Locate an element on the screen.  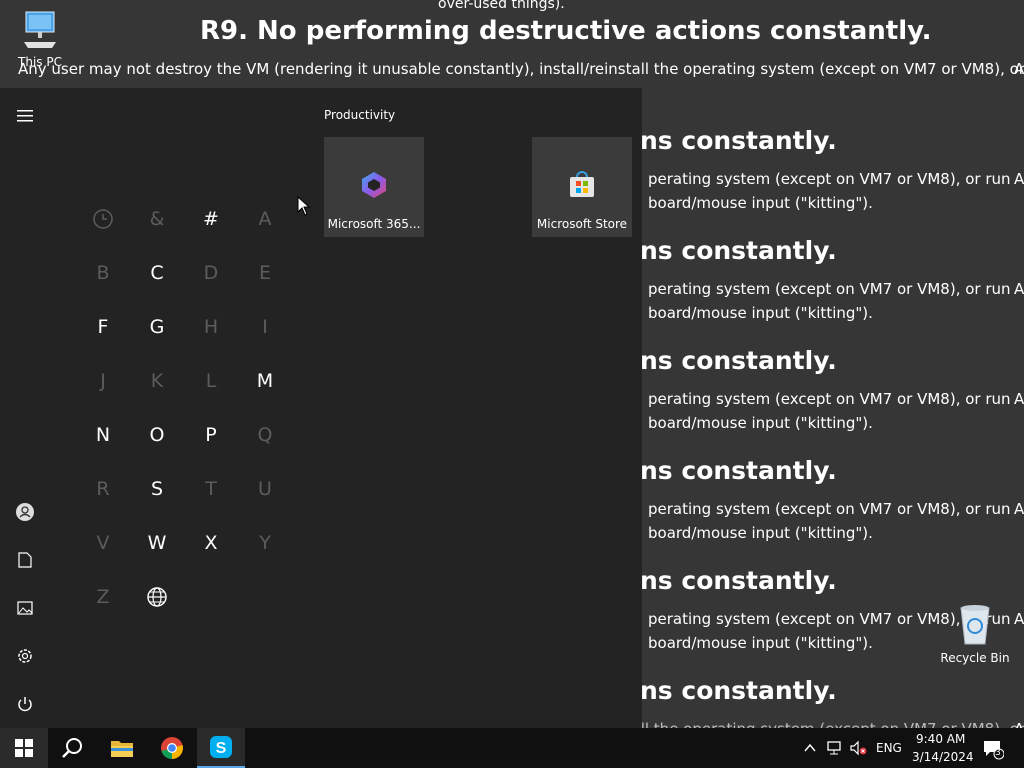
show-hidden-icons-chevron-icon is located at coordinates (810, 749).